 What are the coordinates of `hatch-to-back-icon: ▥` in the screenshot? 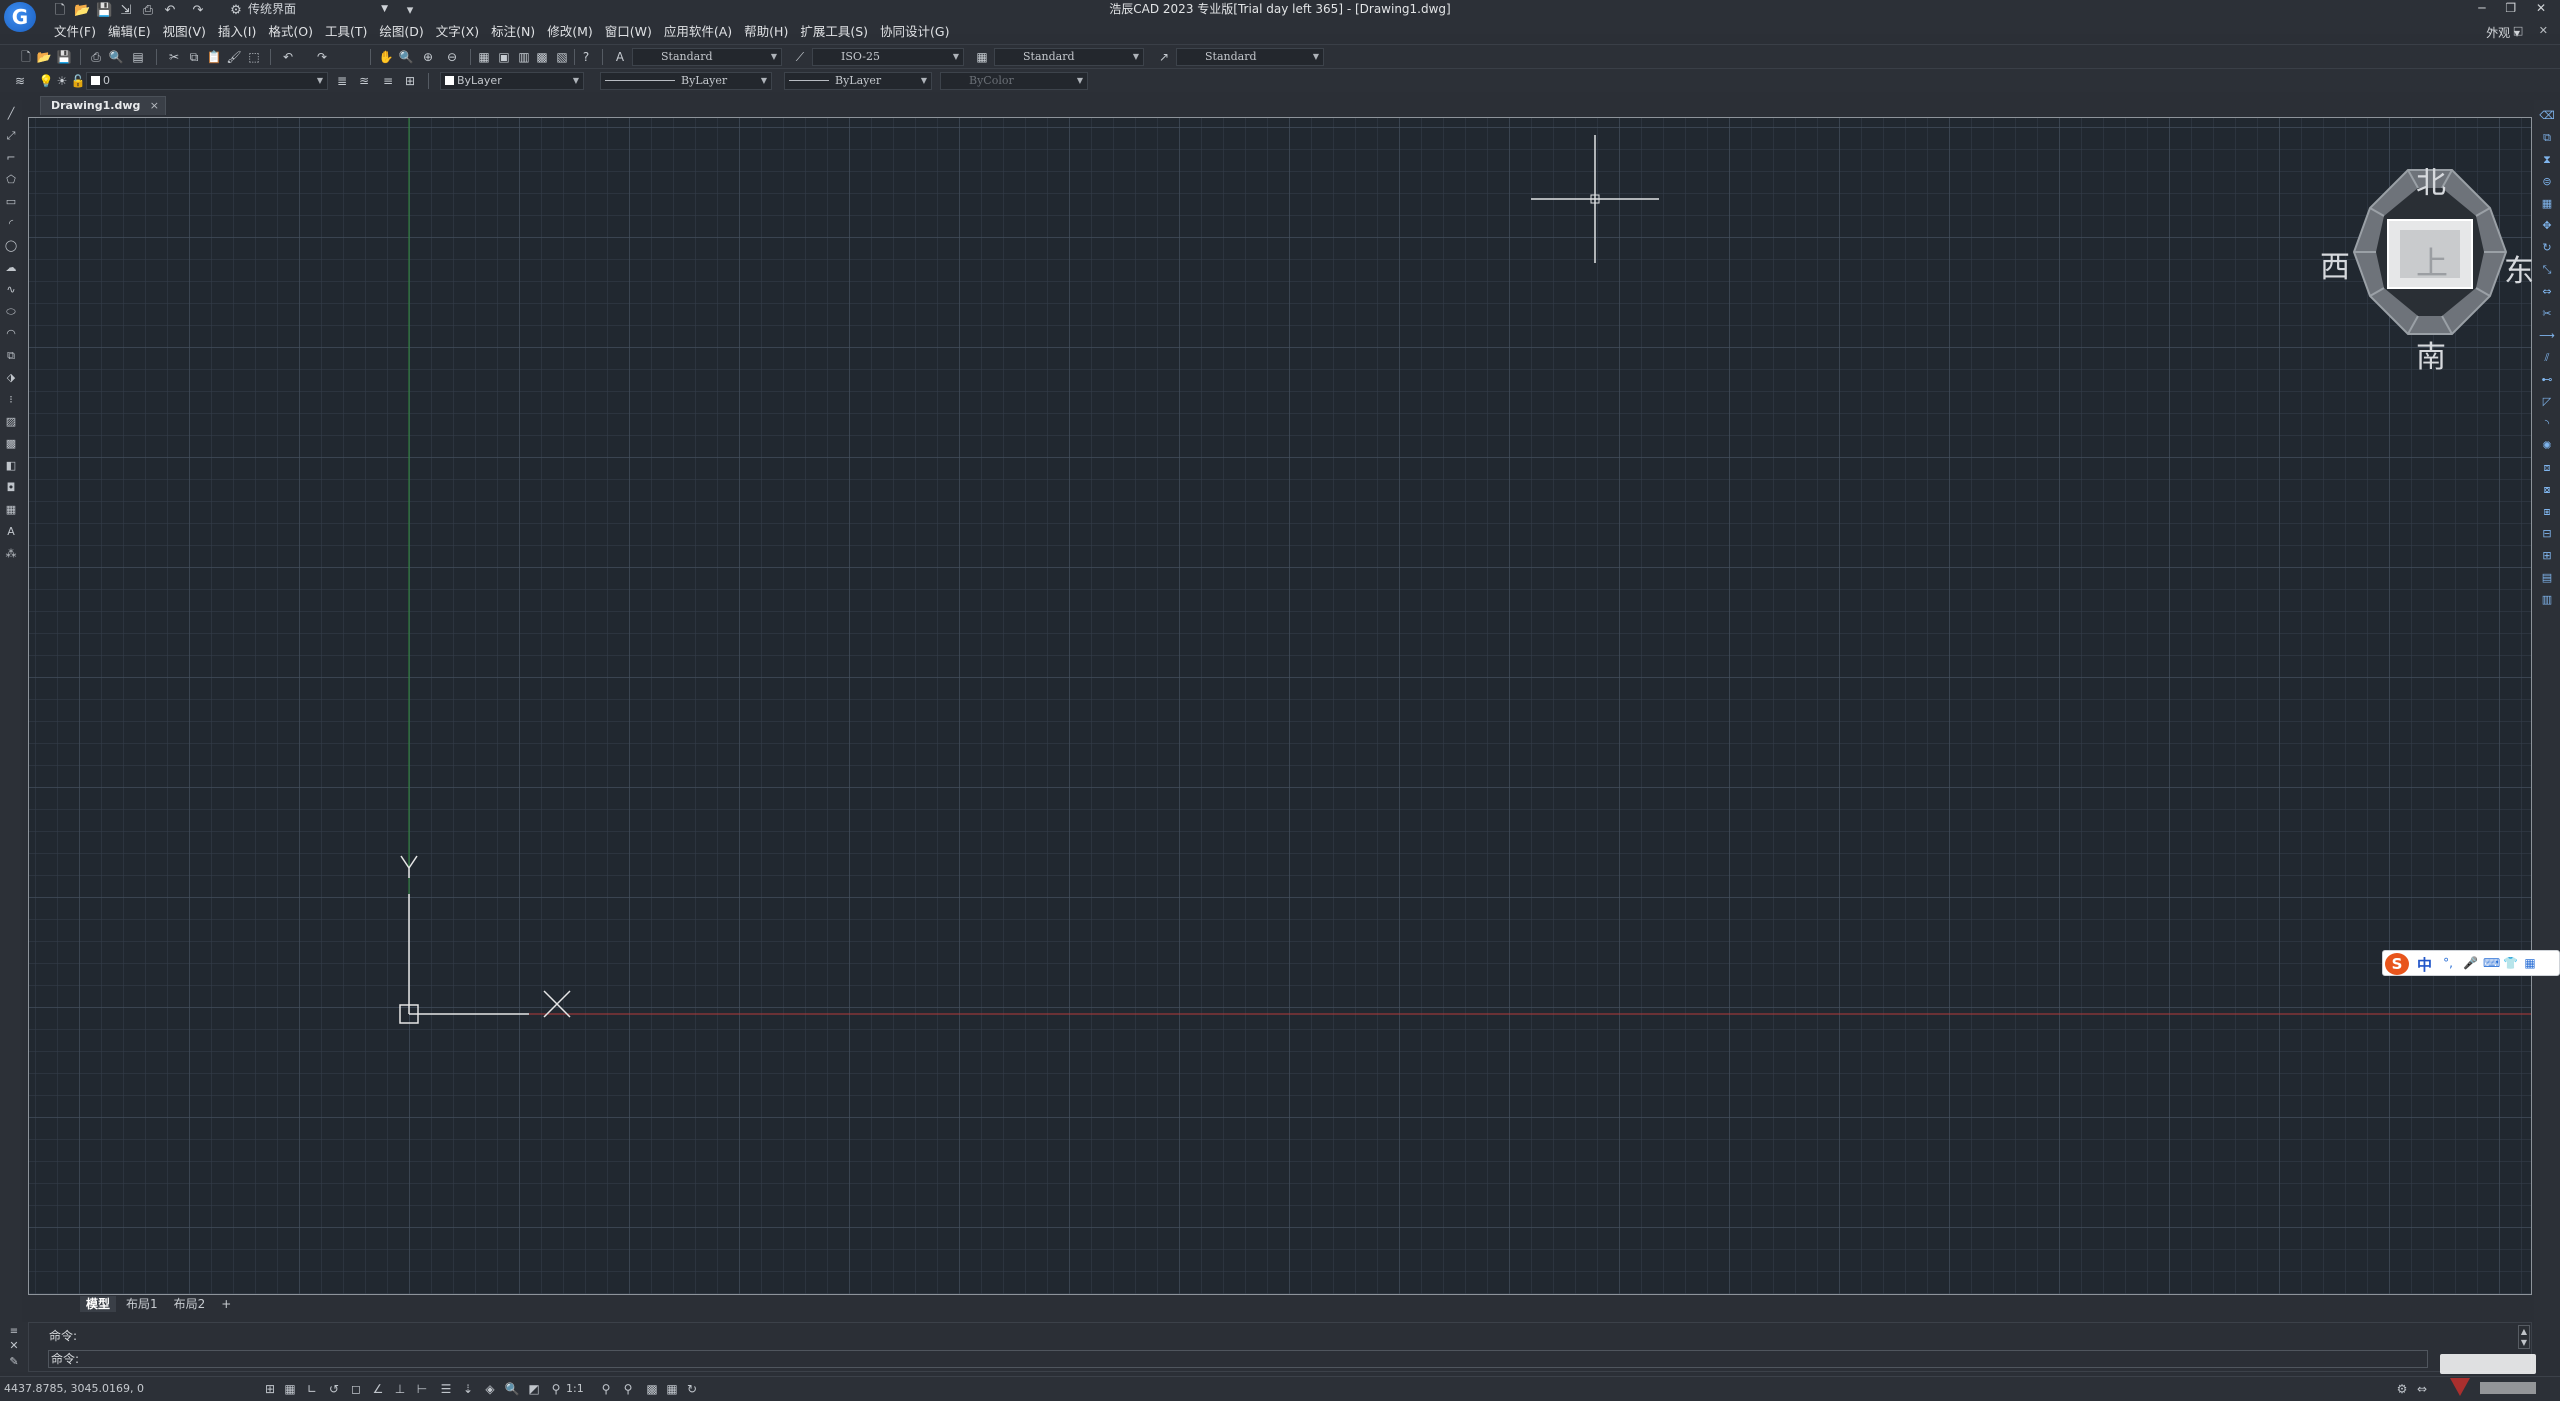 It's located at (2547, 600).